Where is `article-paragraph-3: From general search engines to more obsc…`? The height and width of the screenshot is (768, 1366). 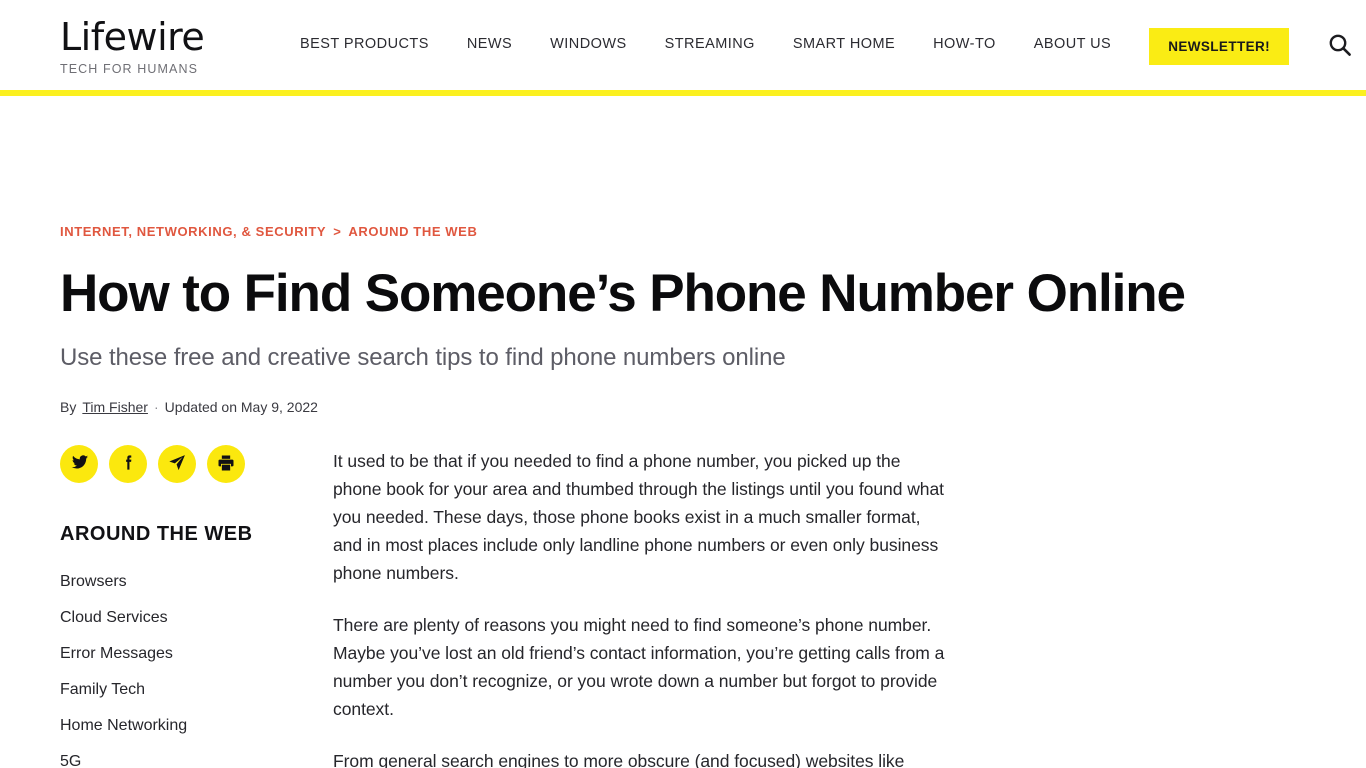
article-paragraph-3: From general search engines to more obsc… is located at coordinates (619, 759).